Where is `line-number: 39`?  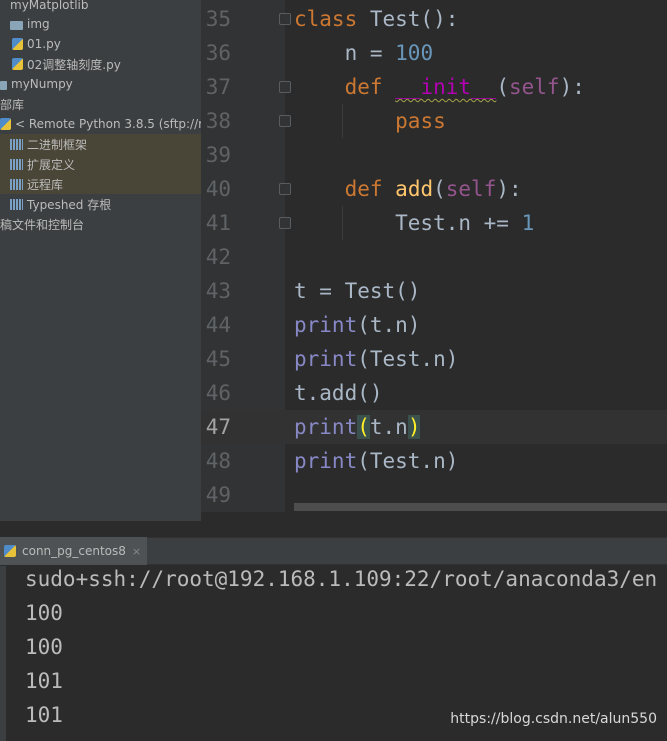
line-number: 39 is located at coordinates (218, 155).